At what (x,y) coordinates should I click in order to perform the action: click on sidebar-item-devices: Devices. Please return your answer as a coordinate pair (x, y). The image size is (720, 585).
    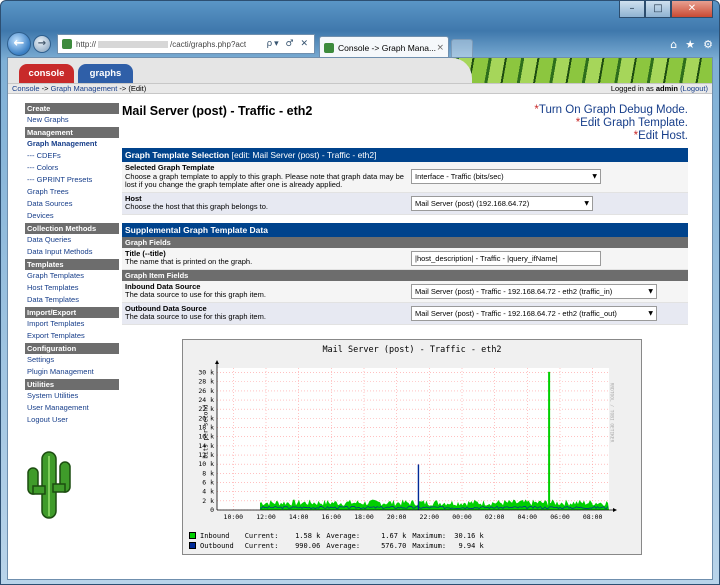
    Looking at the image, I should click on (72, 216).